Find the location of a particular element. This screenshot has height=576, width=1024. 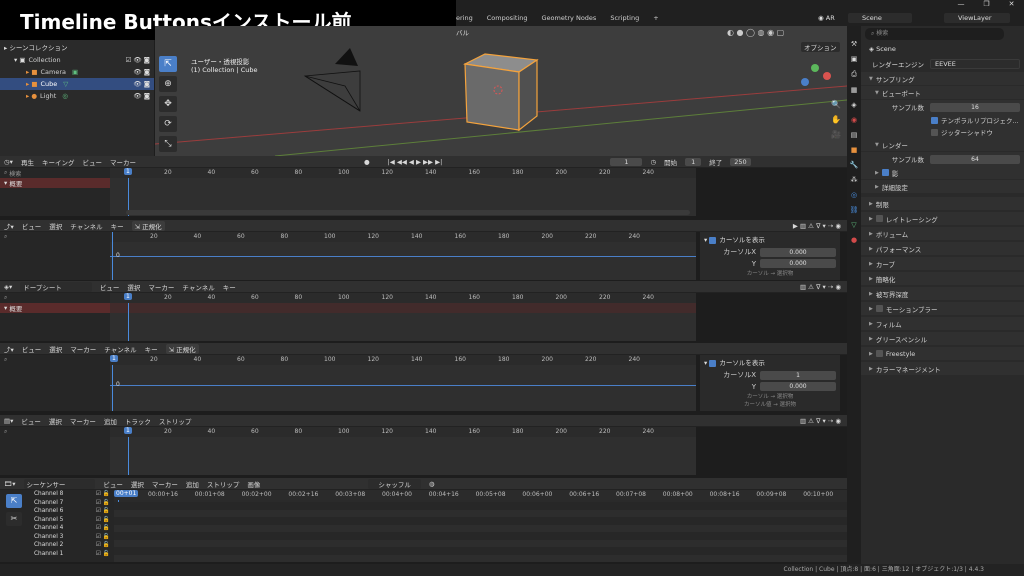

timeline-area: 20 40 60 80 100 120 140 160 180 200 220 240 1 is located at coordinates (403, 192).